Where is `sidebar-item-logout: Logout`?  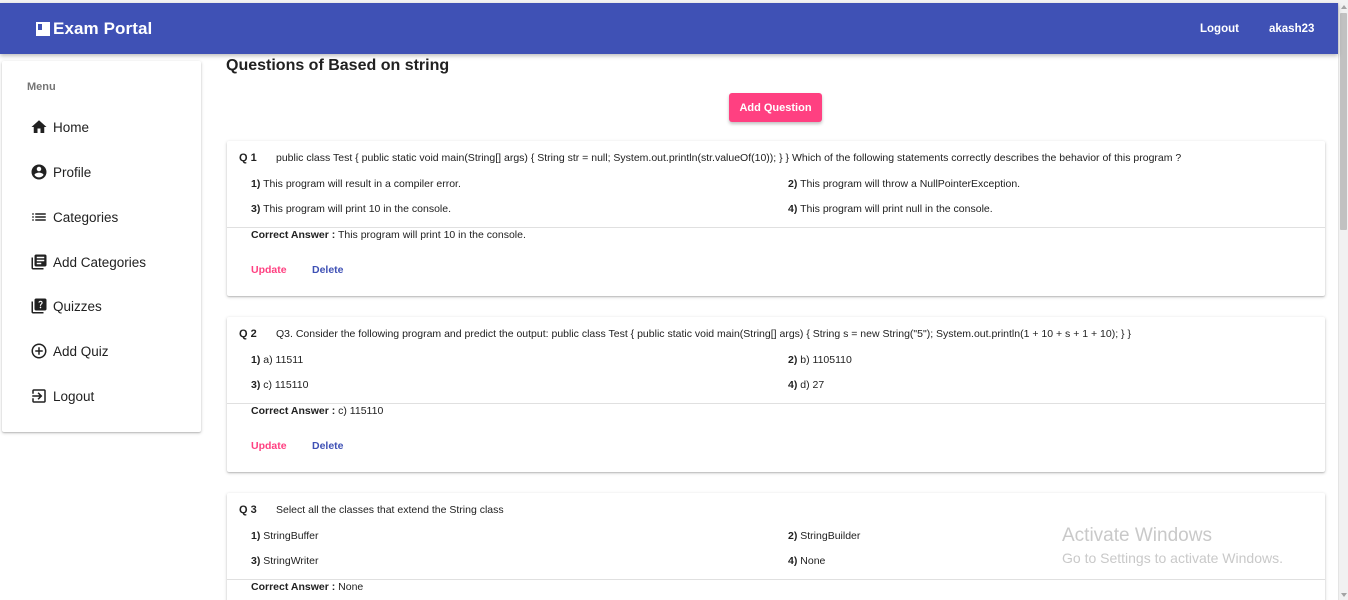 sidebar-item-logout: Logout is located at coordinates (62, 396).